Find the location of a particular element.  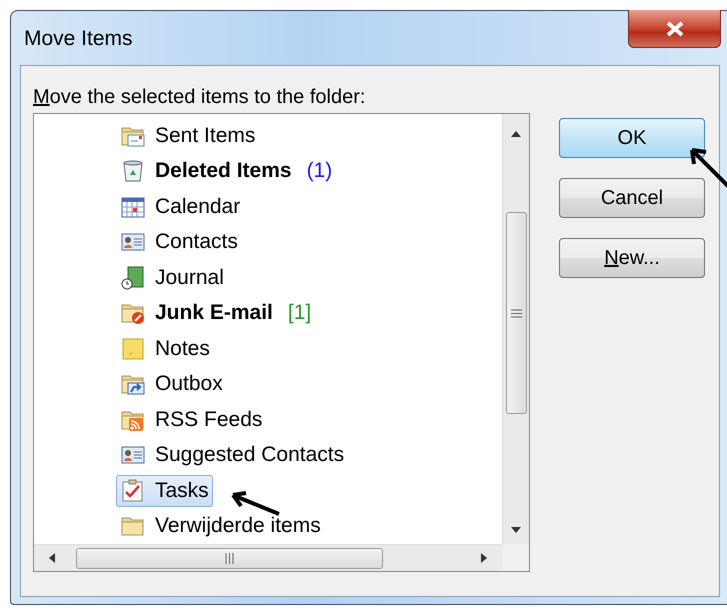

folder-item: Verwijderde items is located at coordinates (220, 526).